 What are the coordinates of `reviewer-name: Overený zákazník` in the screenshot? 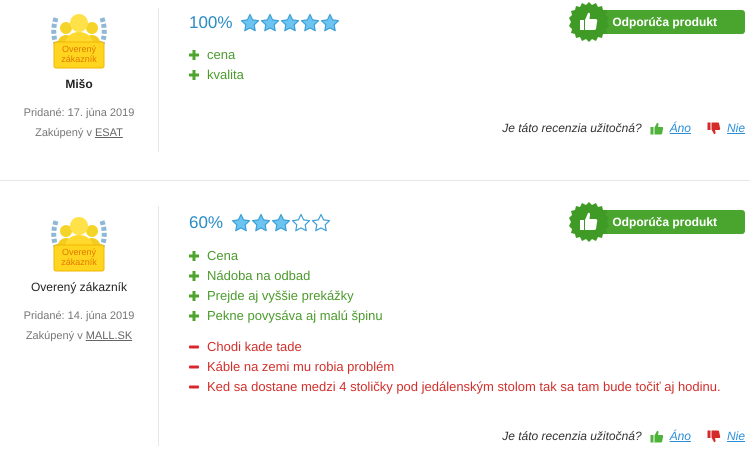 It's located at (79, 287).